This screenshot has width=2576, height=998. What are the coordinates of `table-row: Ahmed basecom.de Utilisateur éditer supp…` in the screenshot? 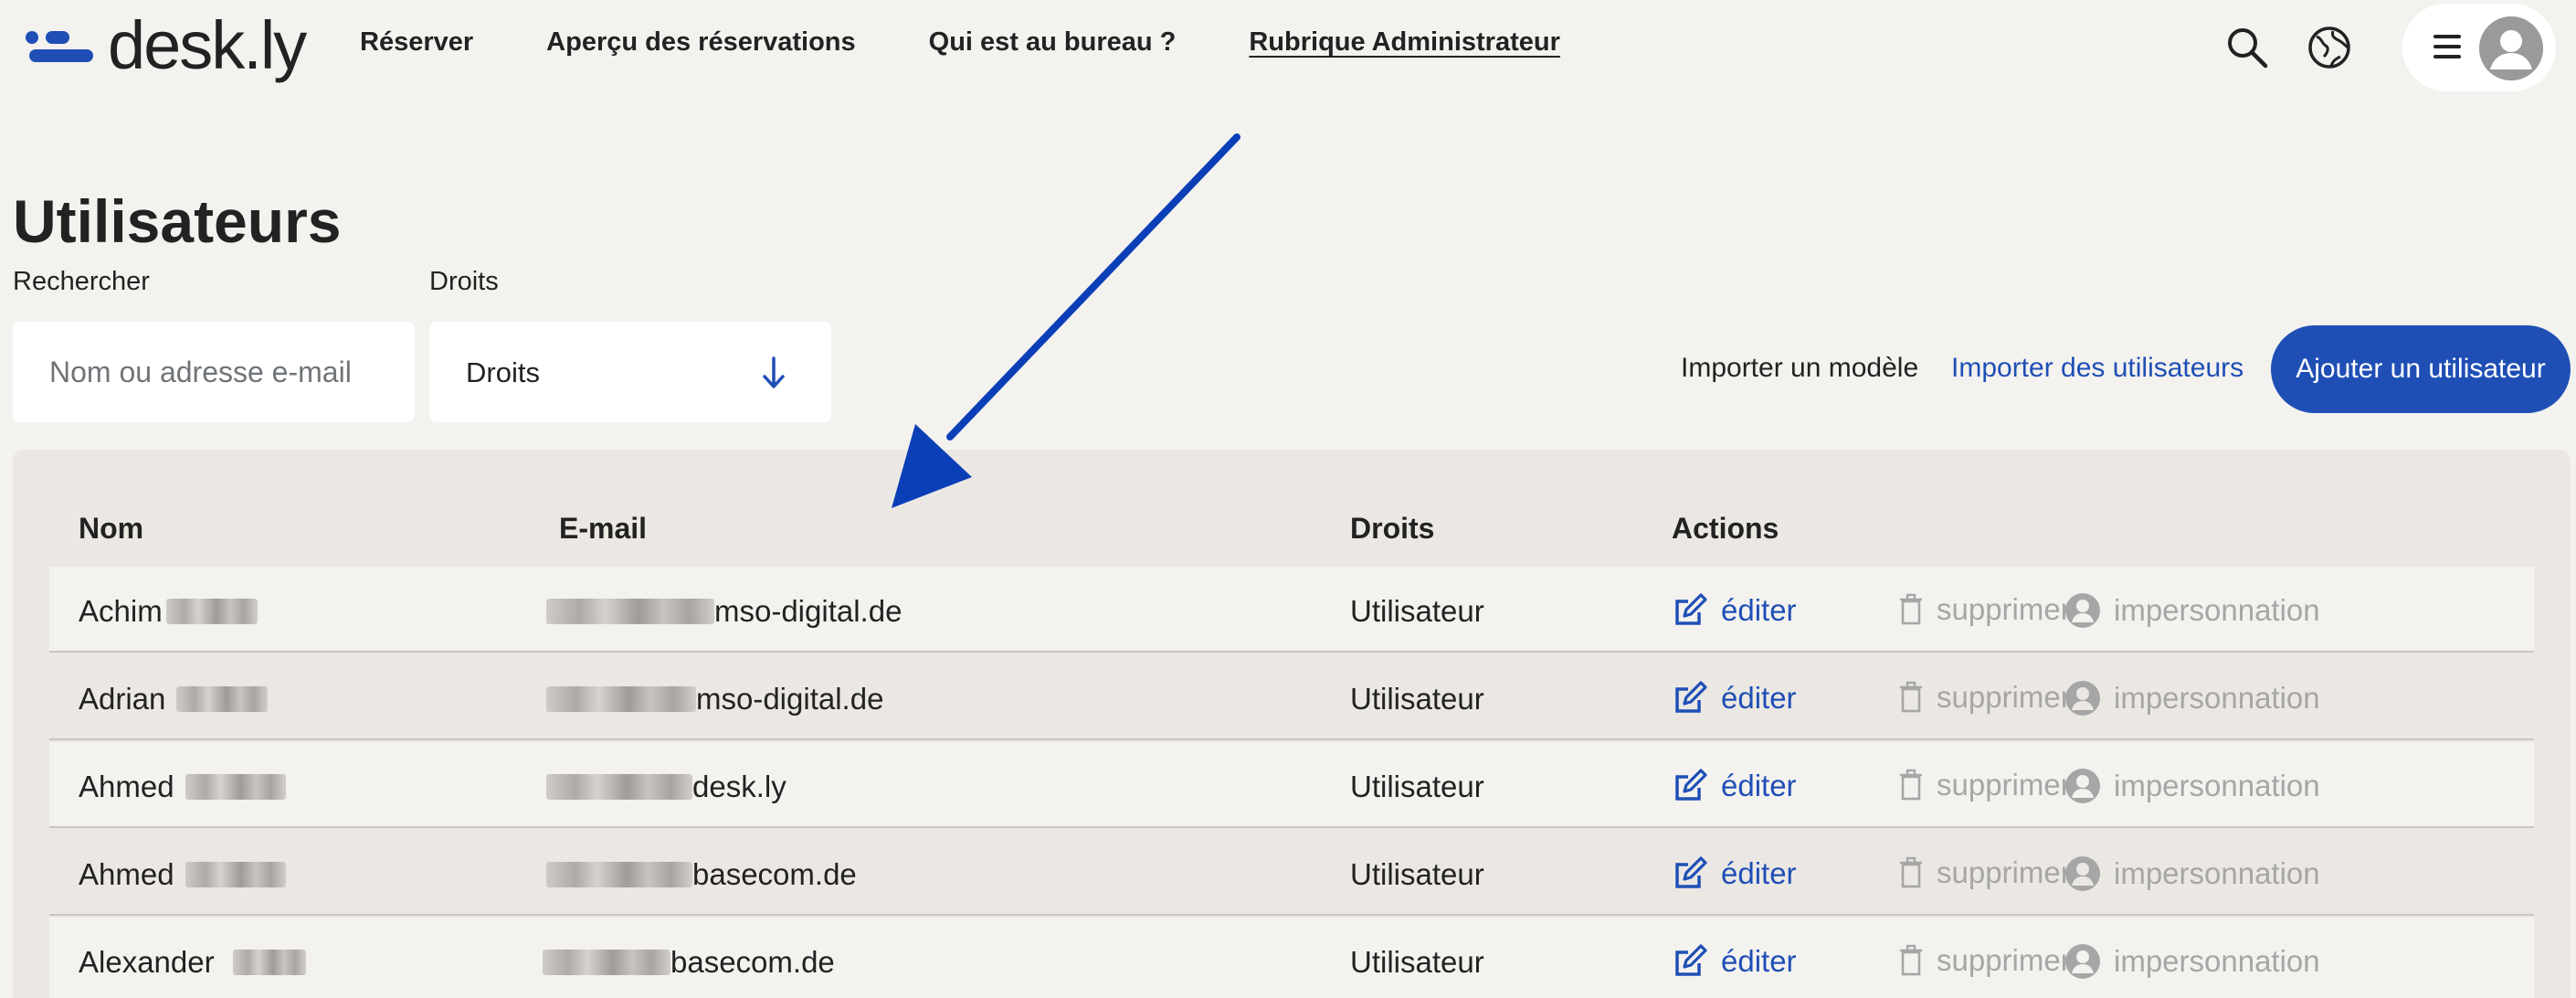 It's located at (1291, 873).